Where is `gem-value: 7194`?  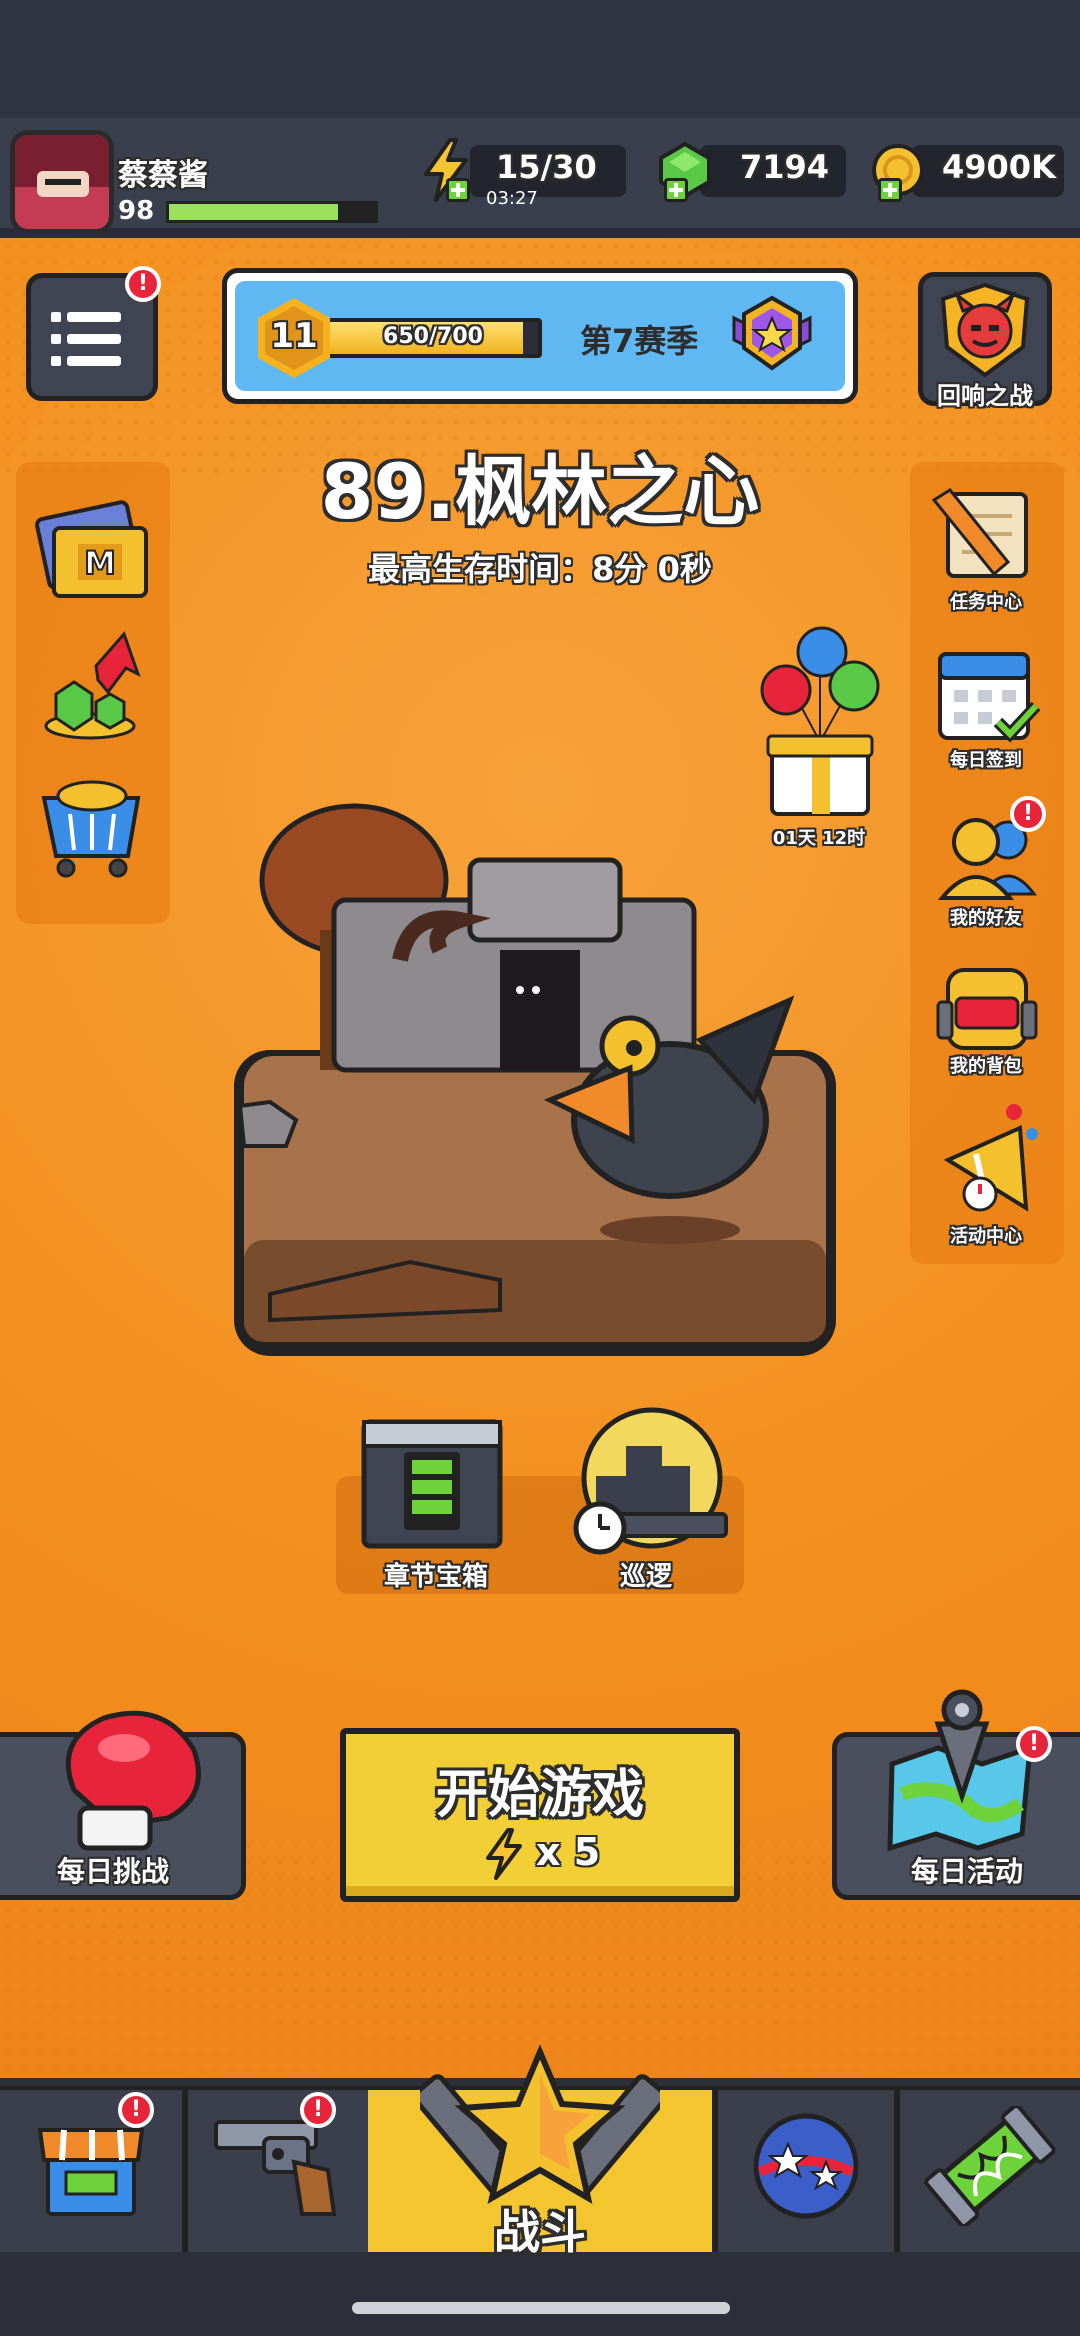
gem-value: 7194 is located at coordinates (785, 167).